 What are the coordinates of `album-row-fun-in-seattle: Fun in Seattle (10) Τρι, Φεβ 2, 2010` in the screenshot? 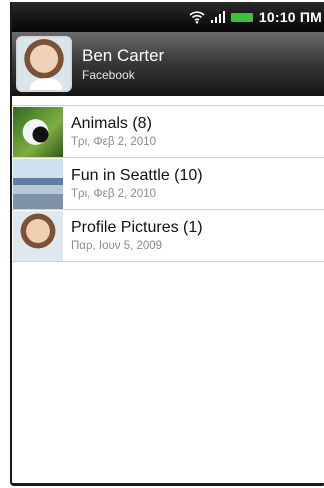 It's located at (168, 184).